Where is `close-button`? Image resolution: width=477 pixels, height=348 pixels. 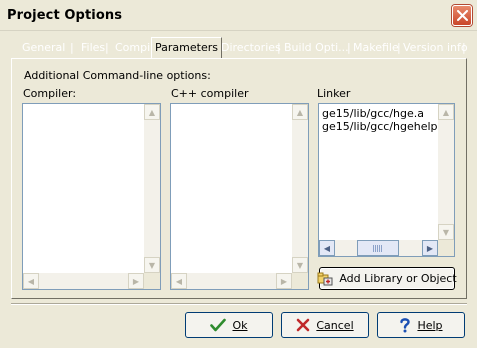 close-button is located at coordinates (462, 15).